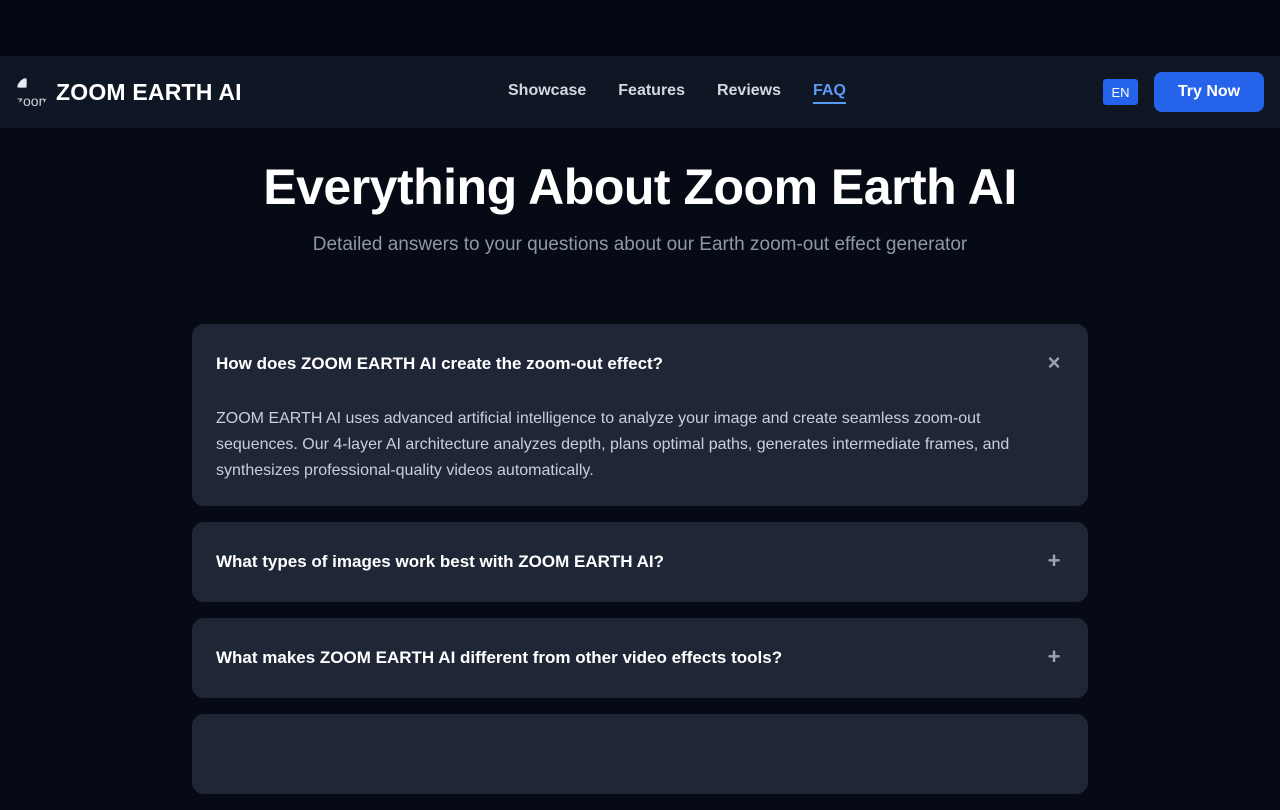 Image resolution: width=1280 pixels, height=810 pixels. Describe the element at coordinates (149, 91) in the screenshot. I see `brand-name: ZOOM EARTH AI` at that location.